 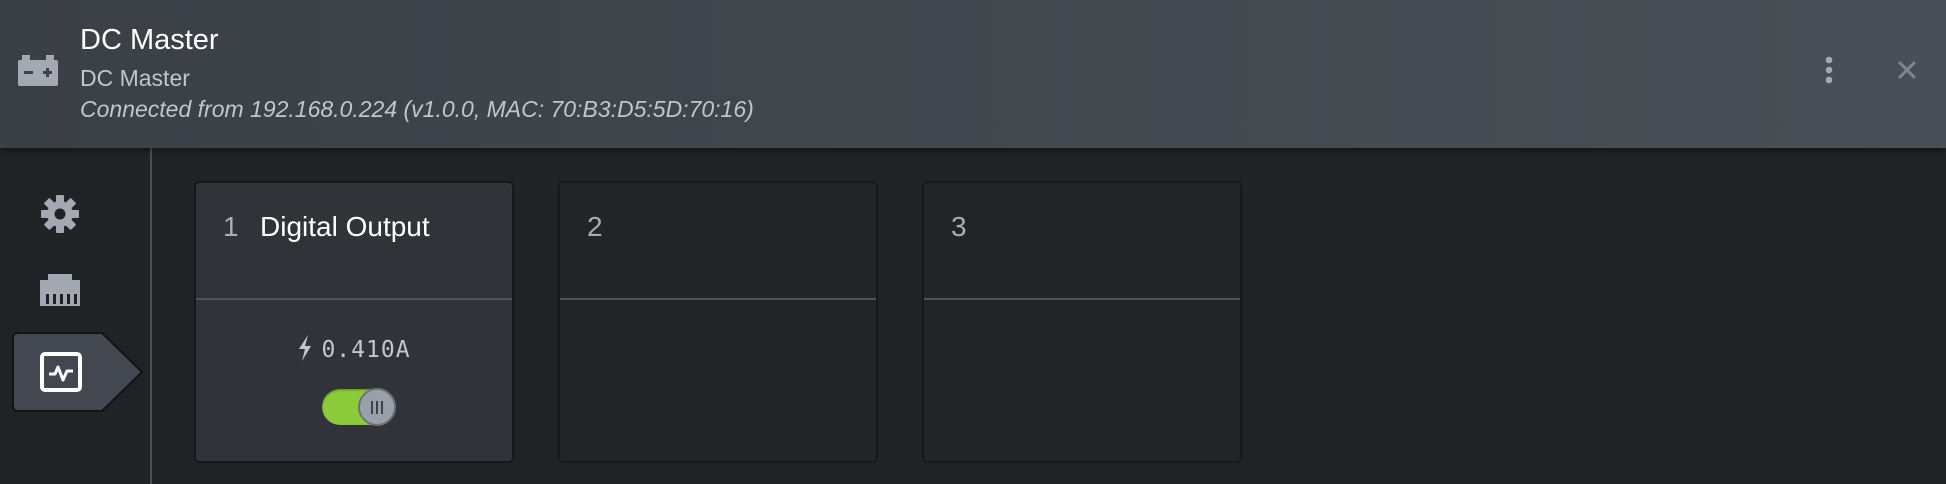 I want to click on gear-icon, so click(x=60, y=214).